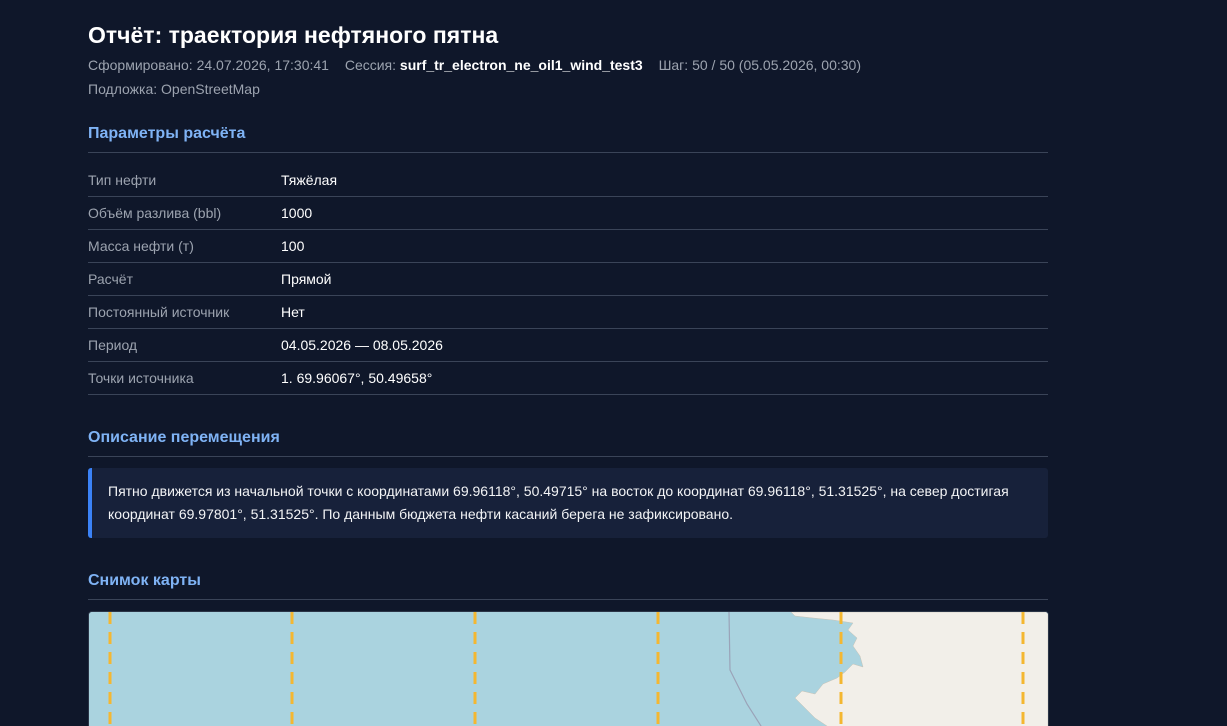  I want to click on param-key: Расчёт, so click(110, 279).